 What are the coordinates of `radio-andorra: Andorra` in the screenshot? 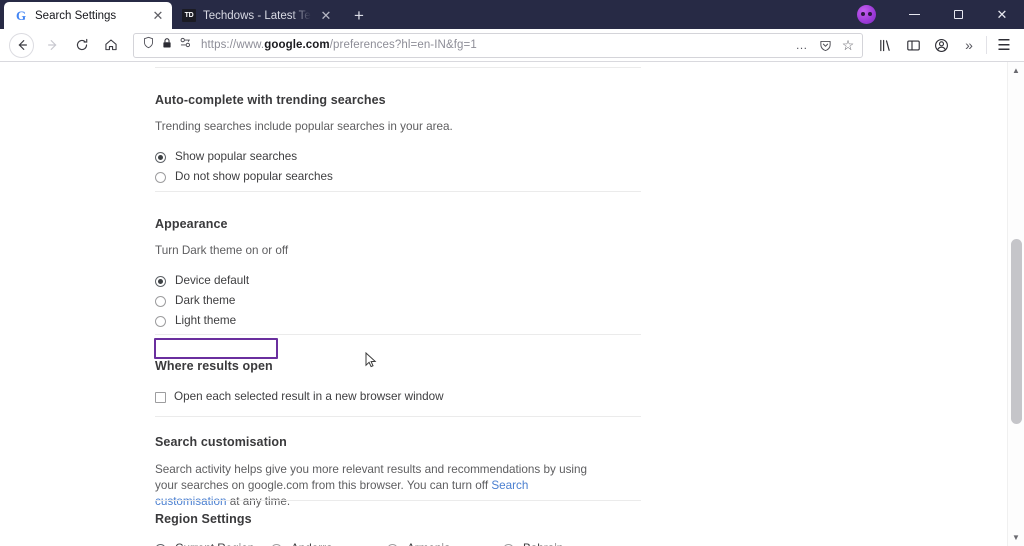 It's located at (329, 544).